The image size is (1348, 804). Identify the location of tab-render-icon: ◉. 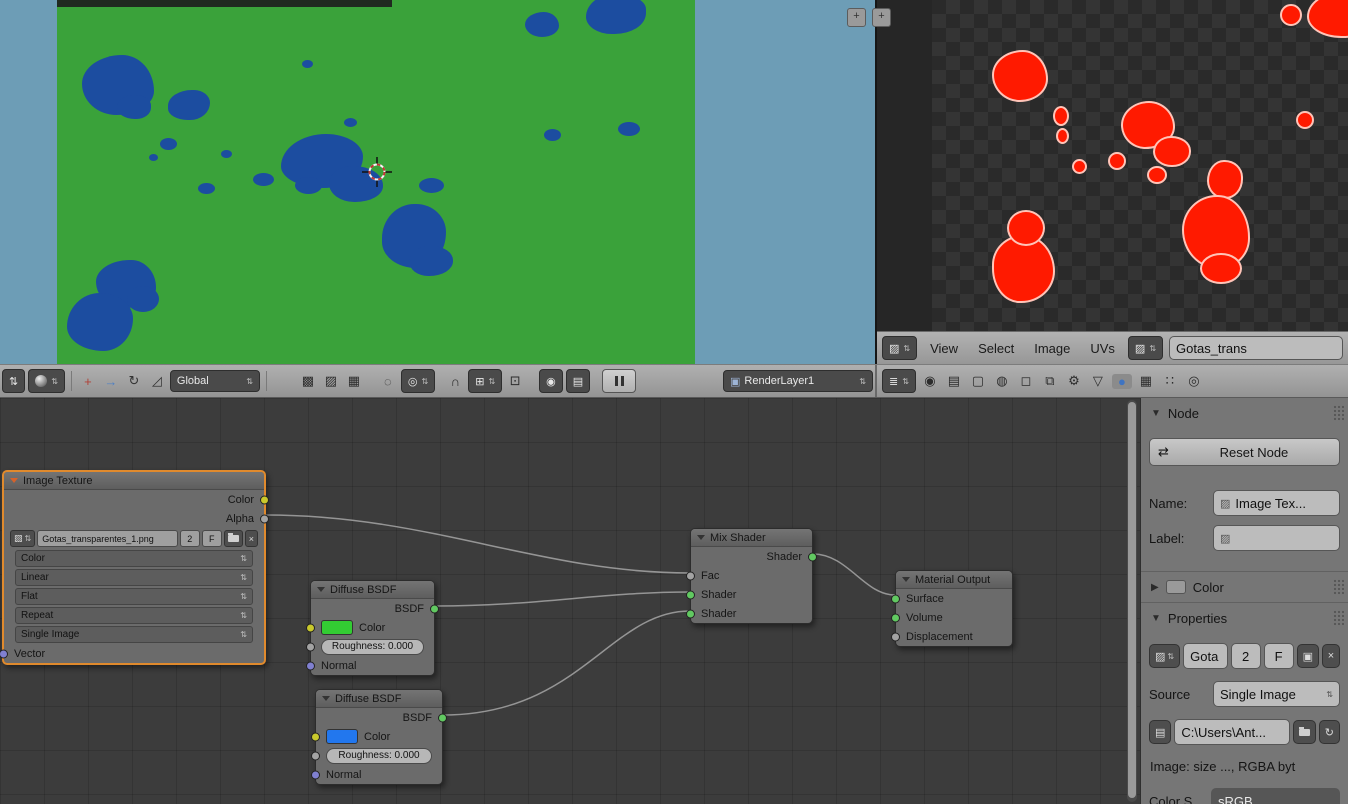
(930, 381).